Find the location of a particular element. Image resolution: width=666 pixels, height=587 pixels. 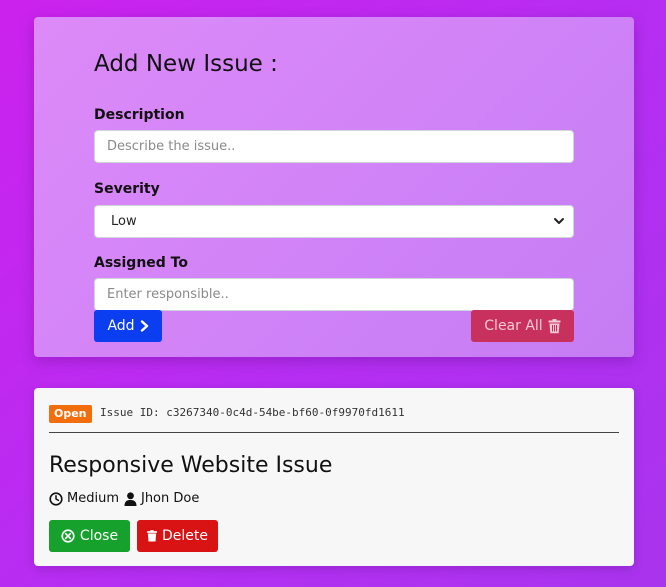

add-button-label: Add is located at coordinates (121, 326).